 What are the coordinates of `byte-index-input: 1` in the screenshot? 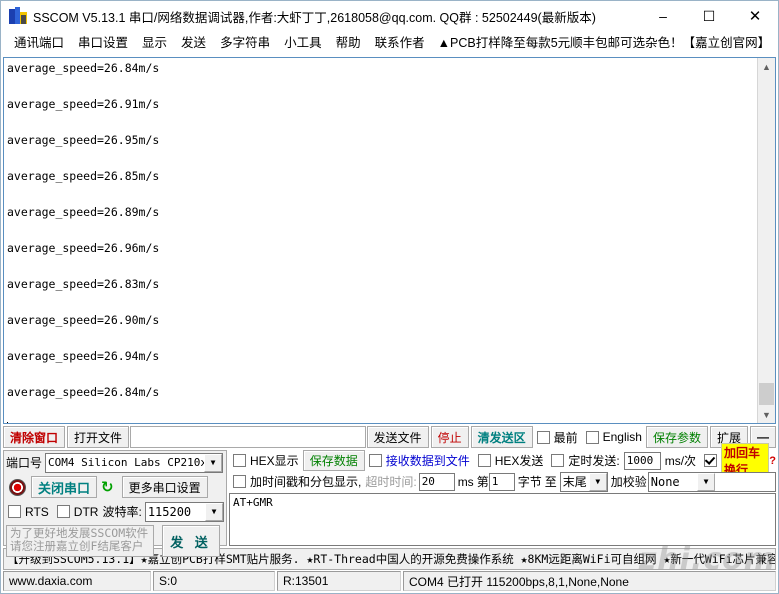 It's located at (501, 481).